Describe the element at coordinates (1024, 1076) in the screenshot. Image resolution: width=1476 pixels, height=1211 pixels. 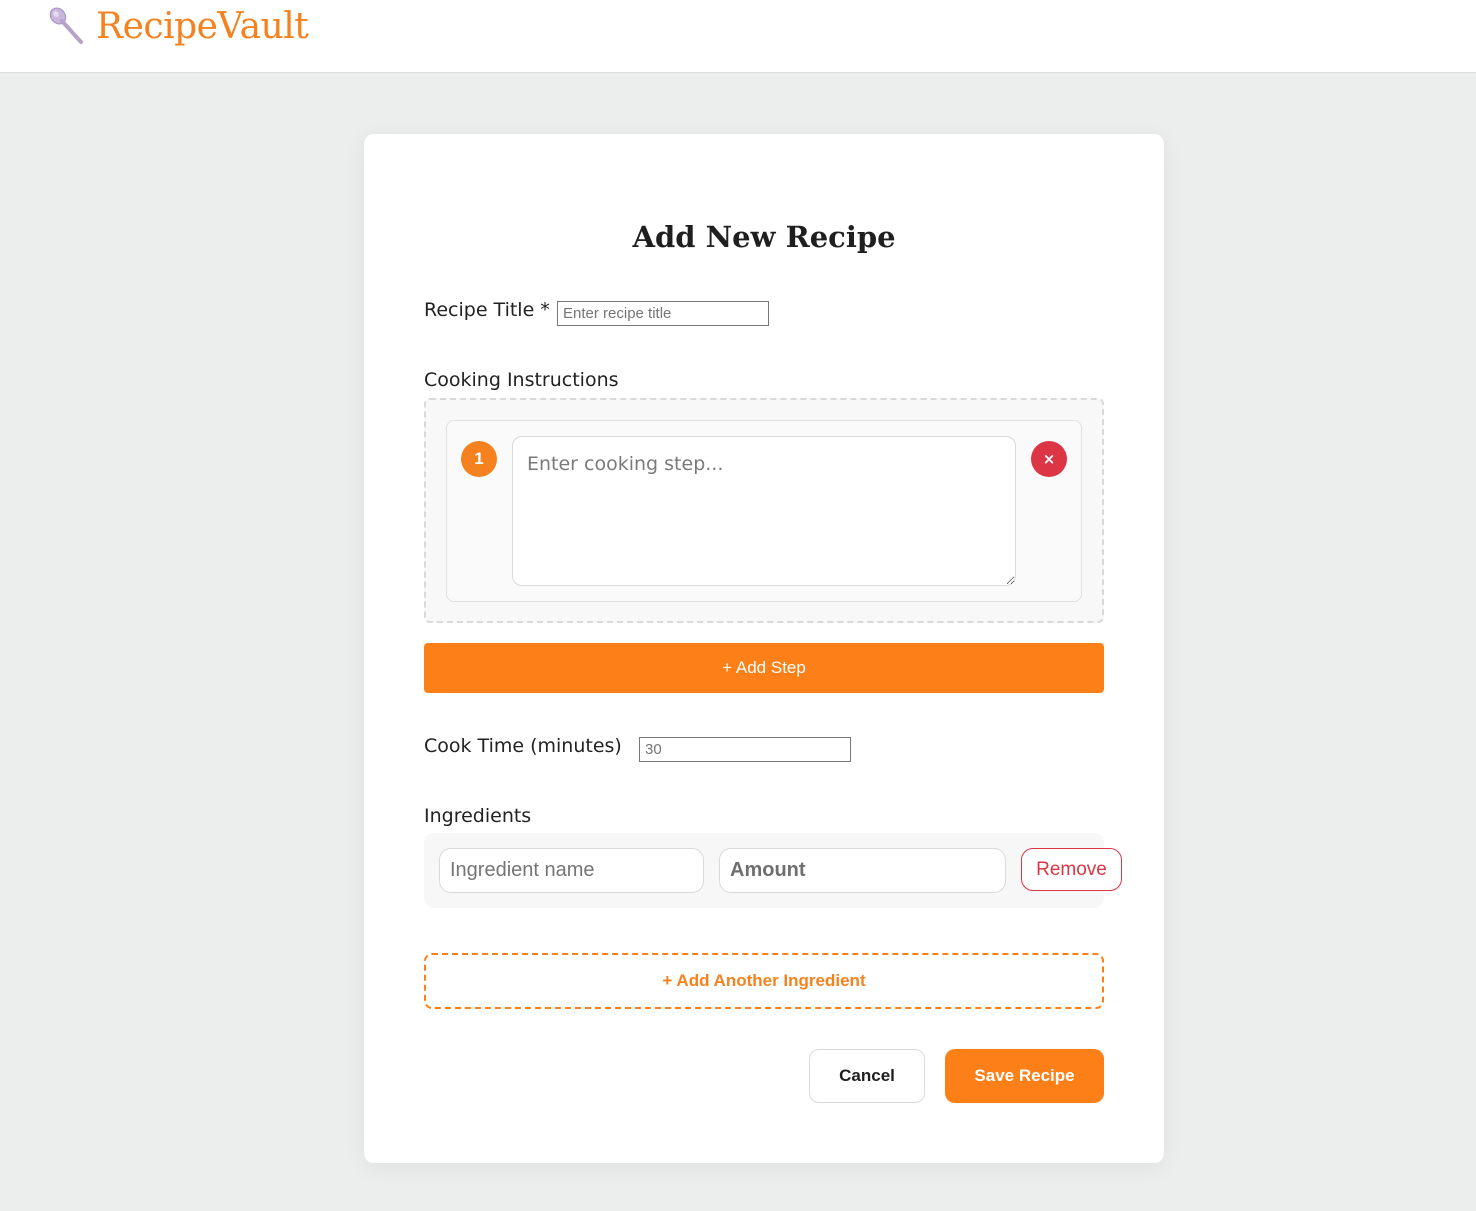
I see `save-recipe-button: Save Recipe` at that location.